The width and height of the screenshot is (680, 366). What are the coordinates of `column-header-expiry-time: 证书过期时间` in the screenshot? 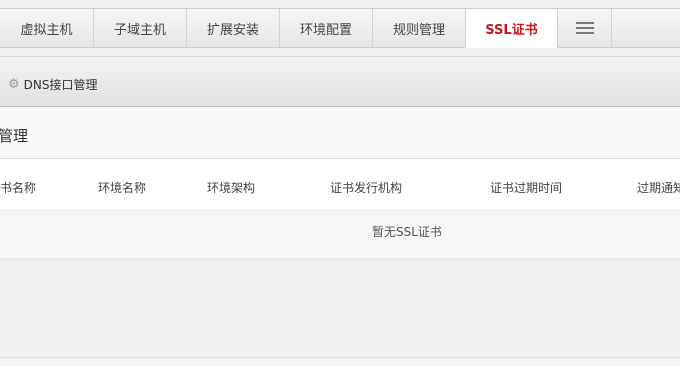 It's located at (526, 188).